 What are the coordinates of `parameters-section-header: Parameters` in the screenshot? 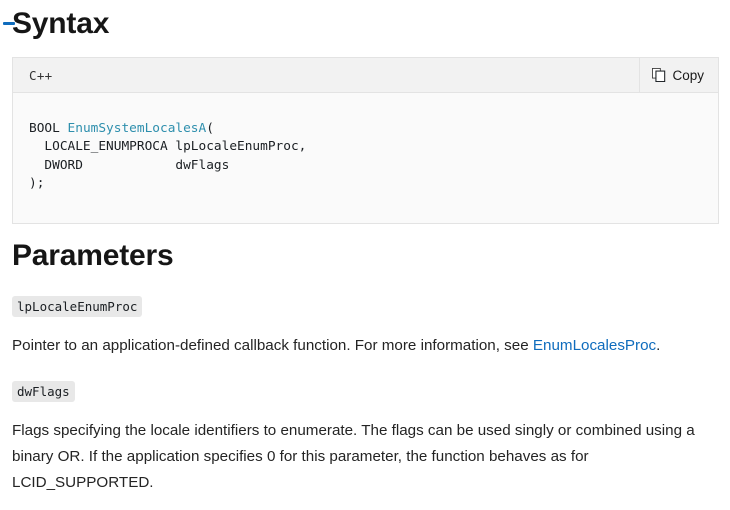 It's located at (93, 256).